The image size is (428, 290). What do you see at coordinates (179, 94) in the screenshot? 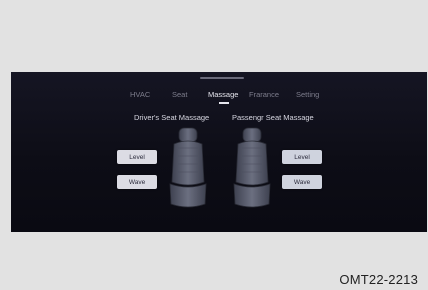
I see `tab-seat: Seat` at bounding box center [179, 94].